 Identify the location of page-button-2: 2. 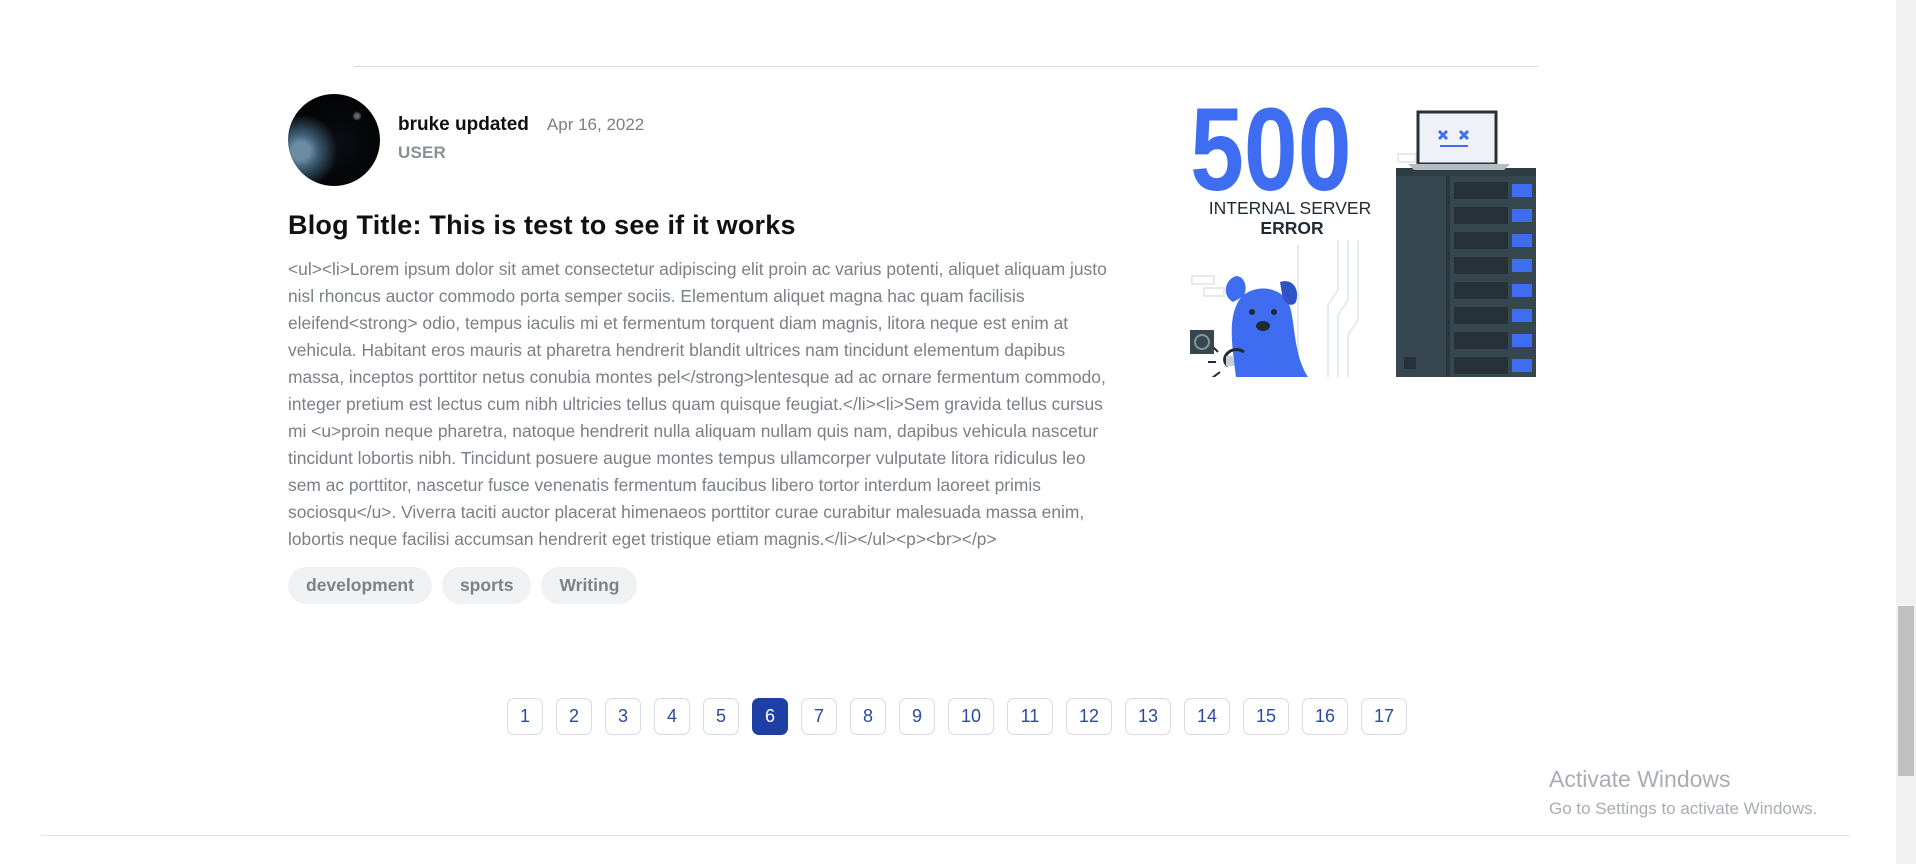
(574, 716).